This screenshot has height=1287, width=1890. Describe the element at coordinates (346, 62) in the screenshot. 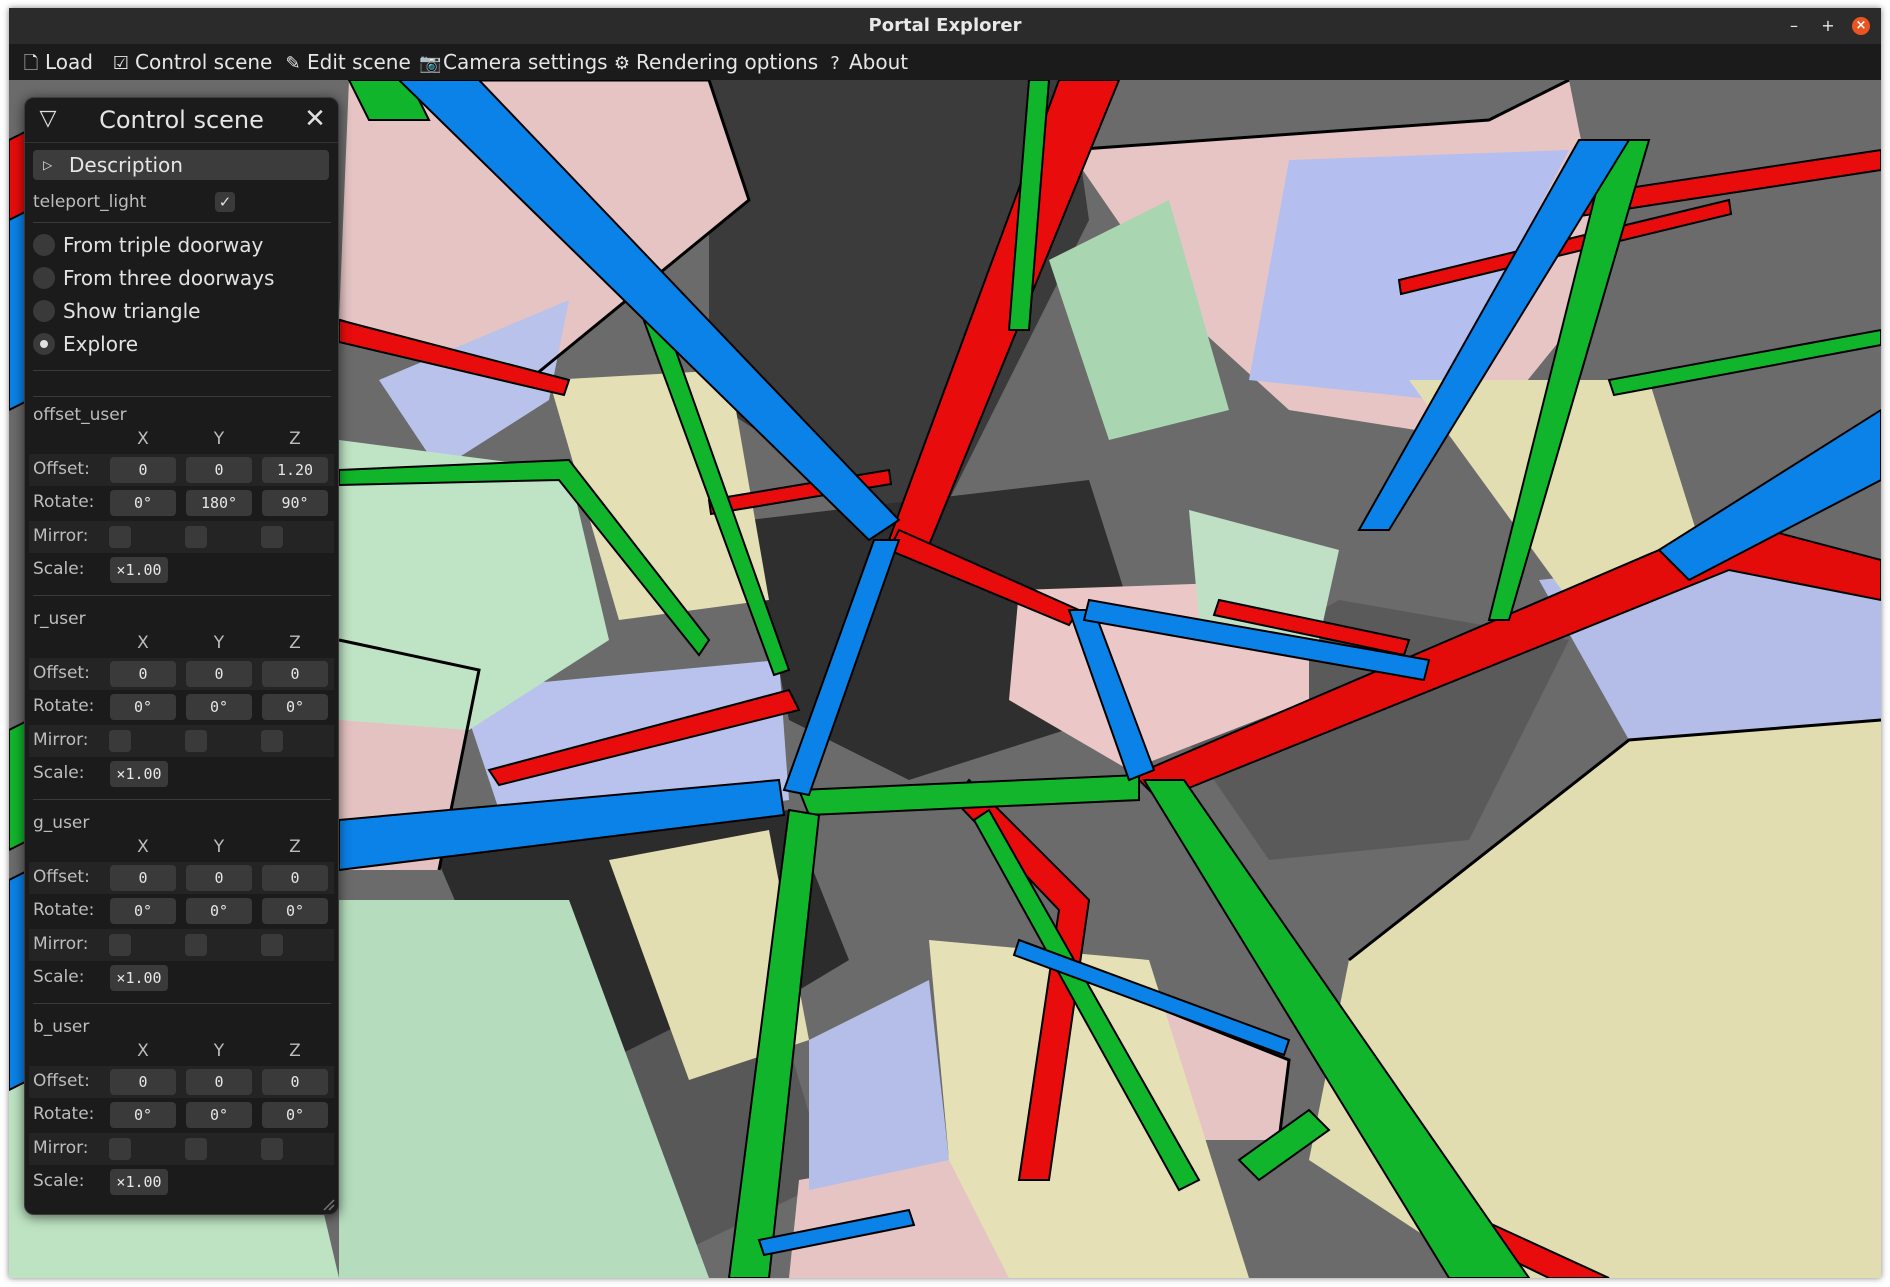

I see `menu-edit-scene: ✎ Edit scene` at that location.